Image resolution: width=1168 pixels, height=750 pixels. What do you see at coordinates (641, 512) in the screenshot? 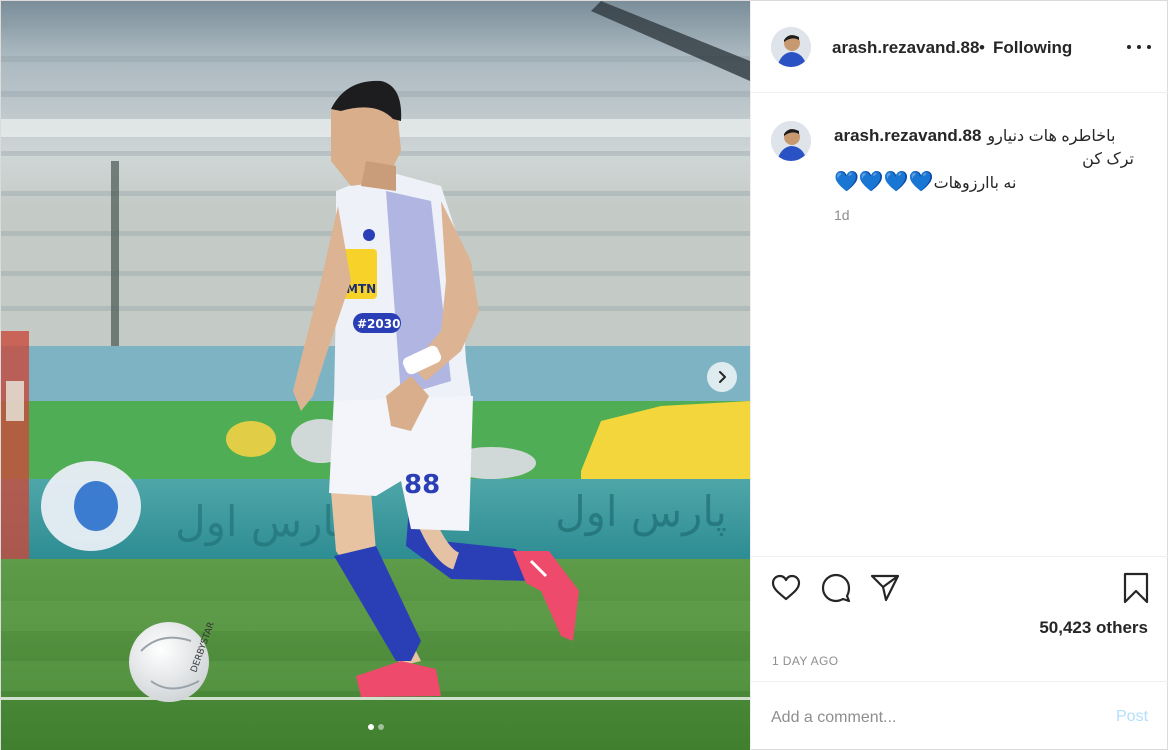
I see `board-text-right: پارس اول` at bounding box center [641, 512].